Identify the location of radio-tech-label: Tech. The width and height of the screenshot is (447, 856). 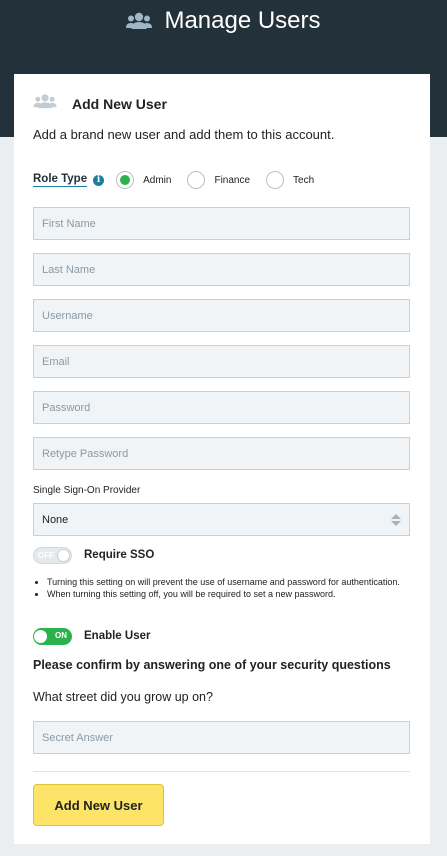
(304, 180).